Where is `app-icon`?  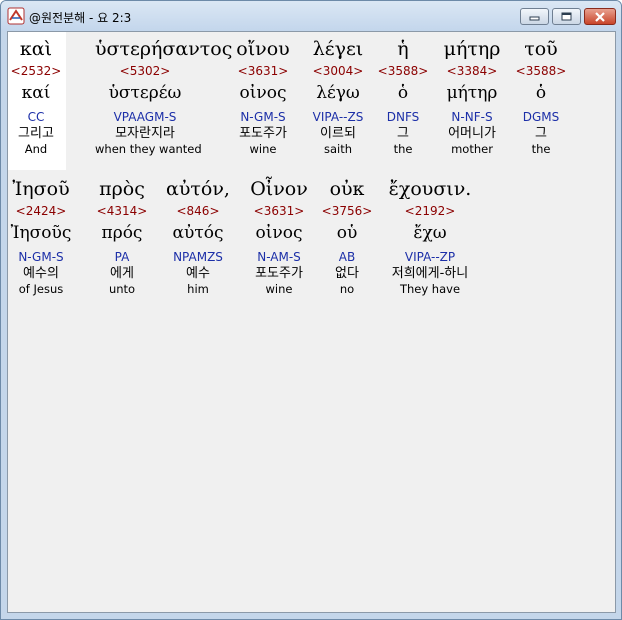 app-icon is located at coordinates (16, 16).